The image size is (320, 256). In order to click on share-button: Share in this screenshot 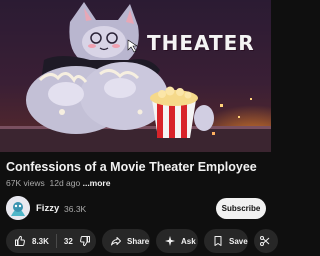, I will do `click(126, 241)`.